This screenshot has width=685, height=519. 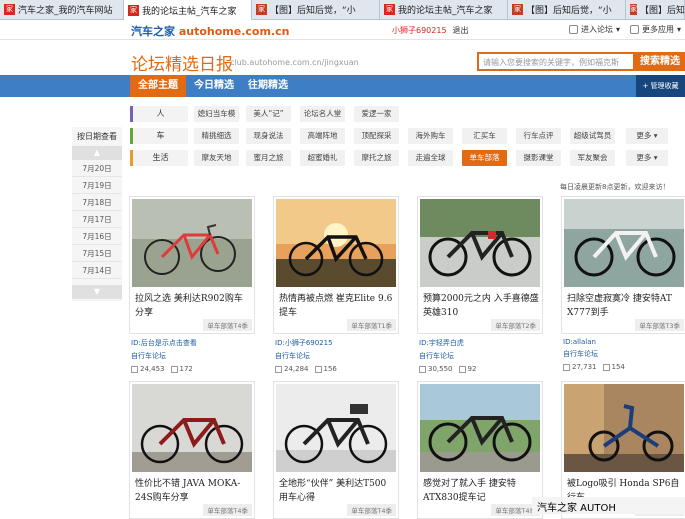 I want to click on more-apps-menu: 更多应用 ▾, so click(x=655, y=29).